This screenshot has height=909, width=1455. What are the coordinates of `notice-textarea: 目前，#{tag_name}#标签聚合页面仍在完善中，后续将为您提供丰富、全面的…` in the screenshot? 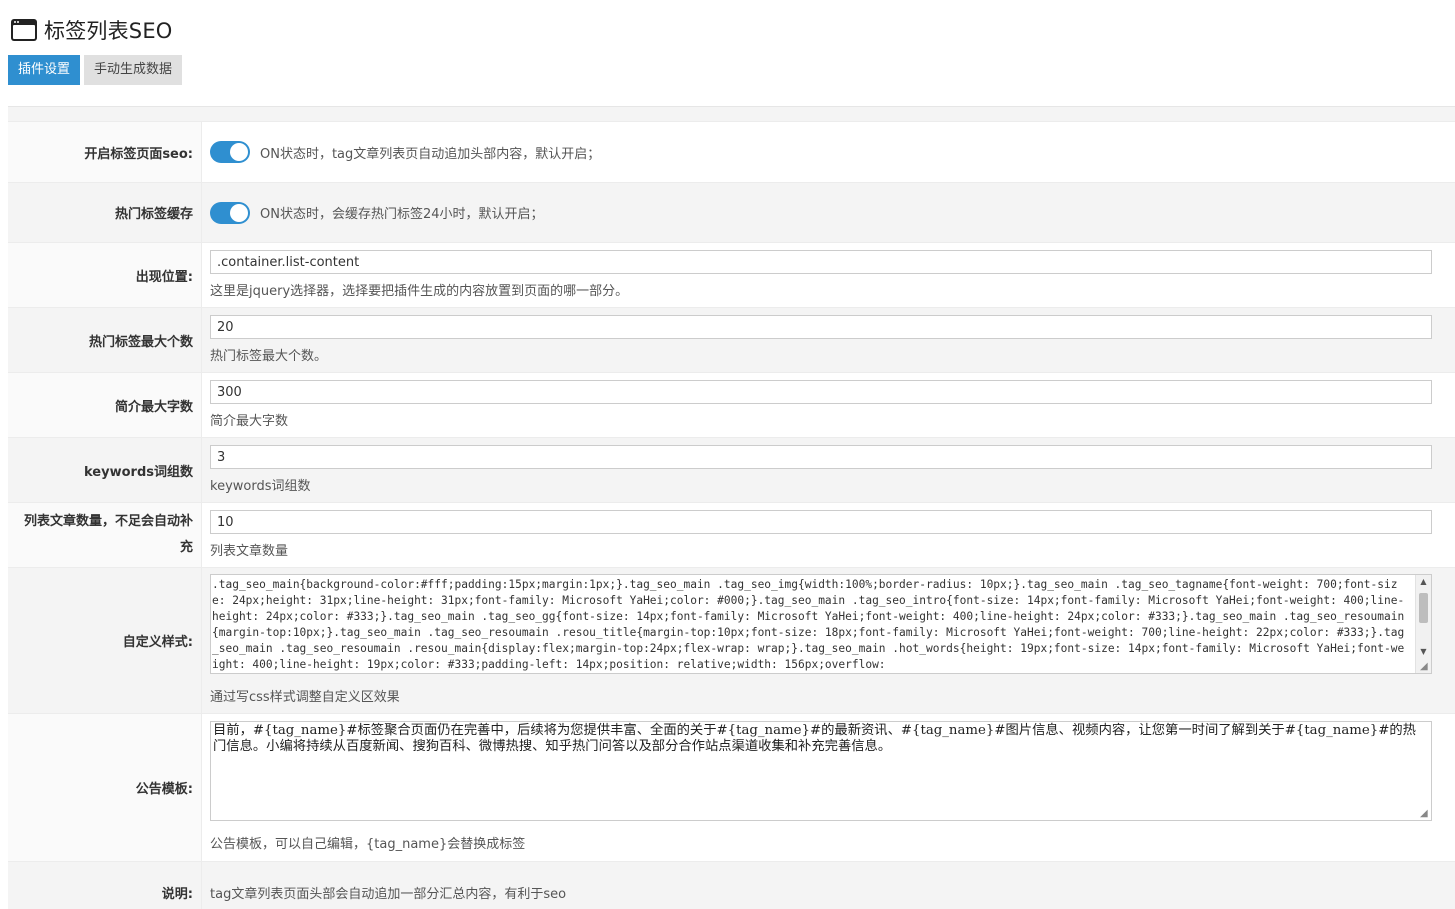 It's located at (821, 771).